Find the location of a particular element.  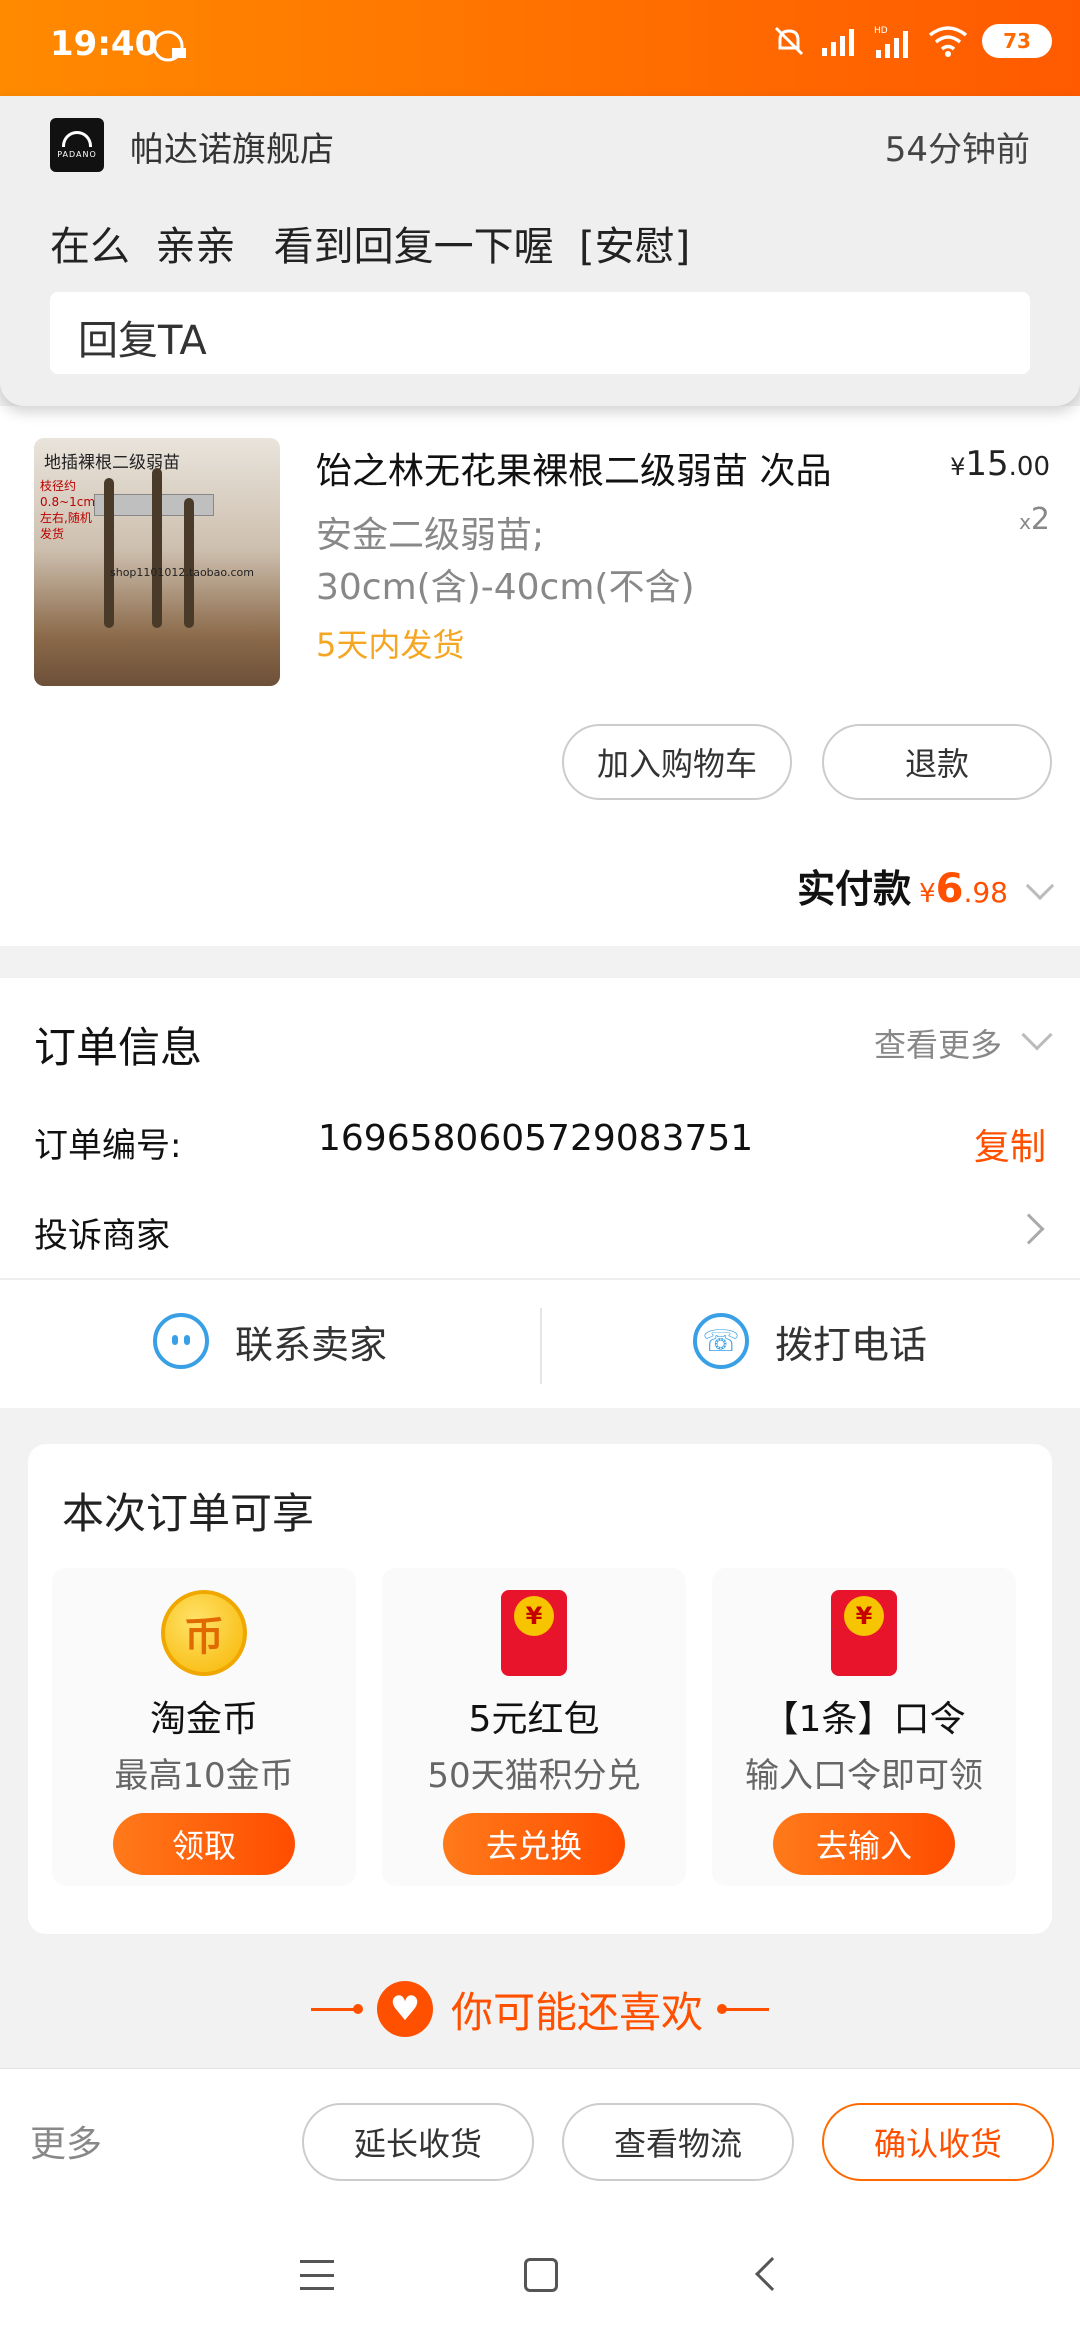

benefit-name: 5元红包 is located at coordinates (534, 1719).